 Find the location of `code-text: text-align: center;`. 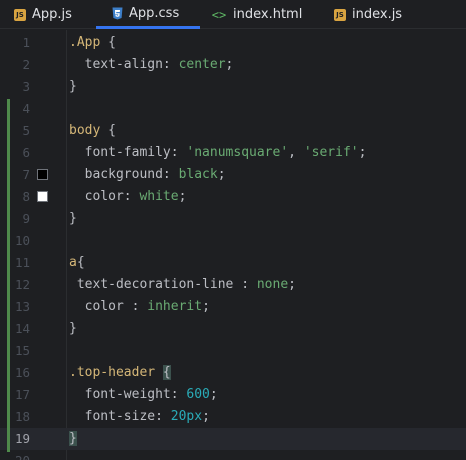

code-text: text-align: center; is located at coordinates (151, 65).